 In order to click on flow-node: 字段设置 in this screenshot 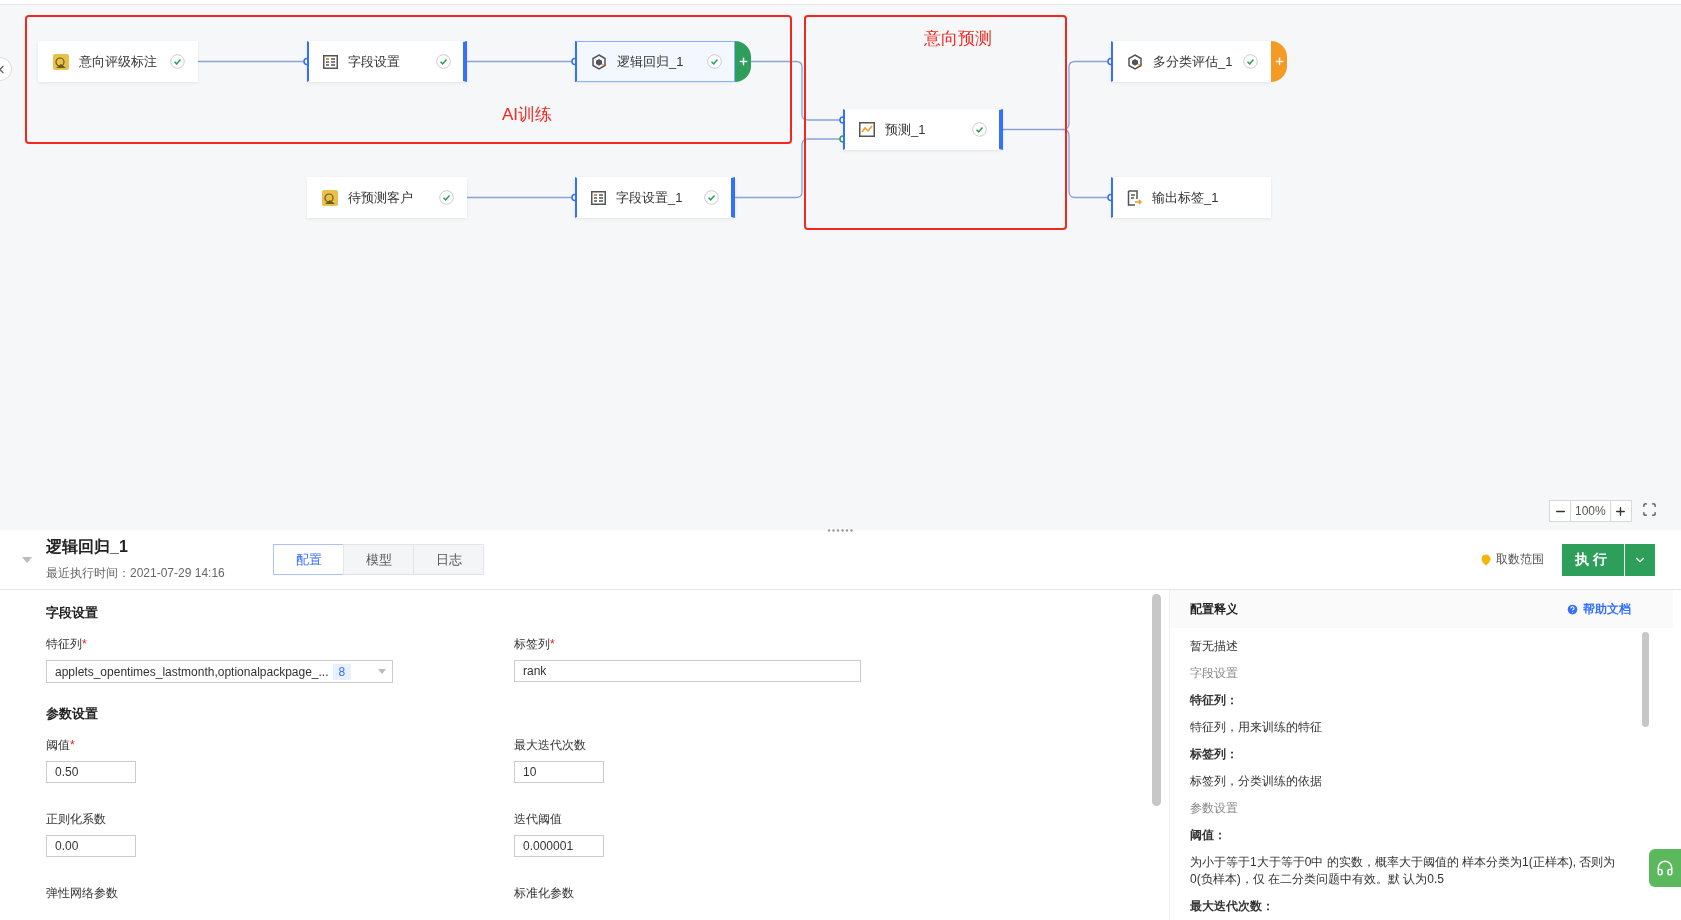, I will do `click(387, 61)`.